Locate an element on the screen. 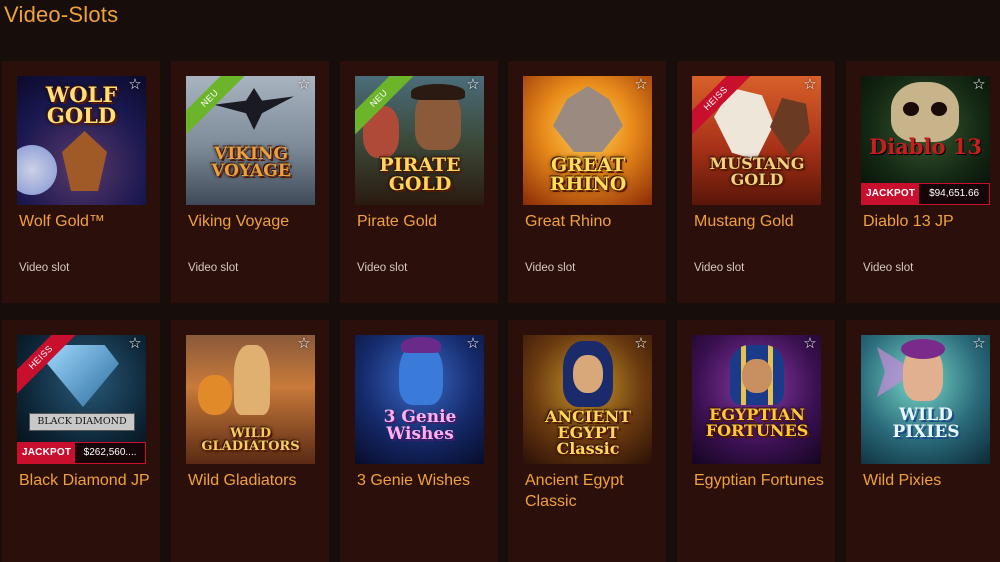 Image resolution: width=1000 pixels, height=562 pixels. great-rhino-art: GREAT RHINO is located at coordinates (587, 140).